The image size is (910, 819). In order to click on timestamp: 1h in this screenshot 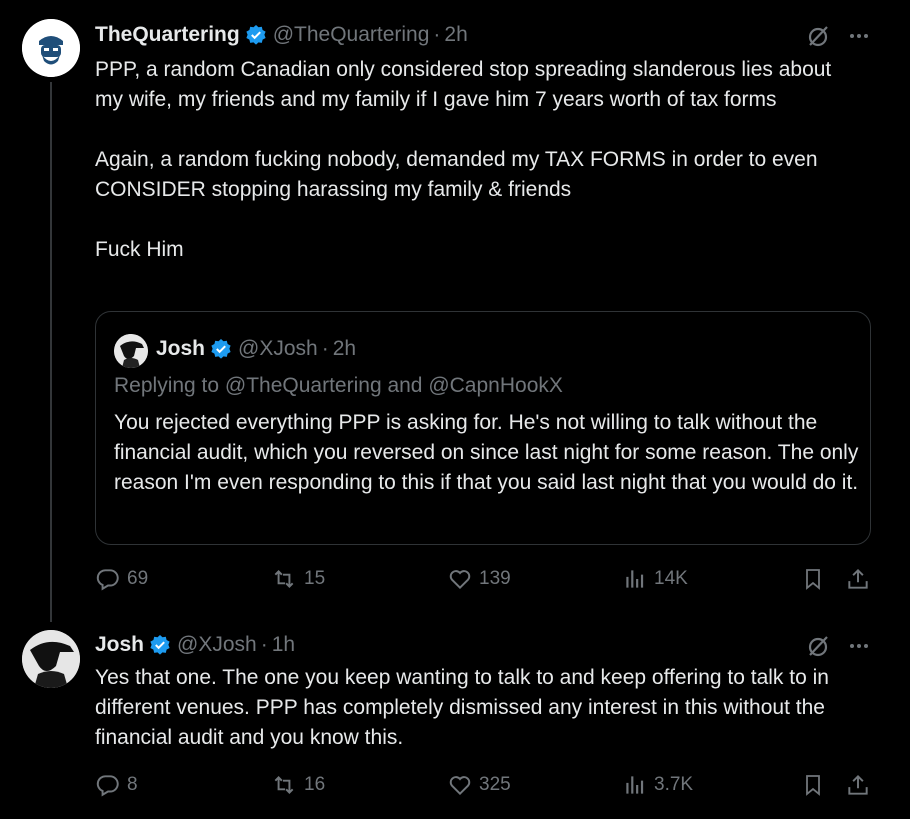, I will do `click(283, 645)`.